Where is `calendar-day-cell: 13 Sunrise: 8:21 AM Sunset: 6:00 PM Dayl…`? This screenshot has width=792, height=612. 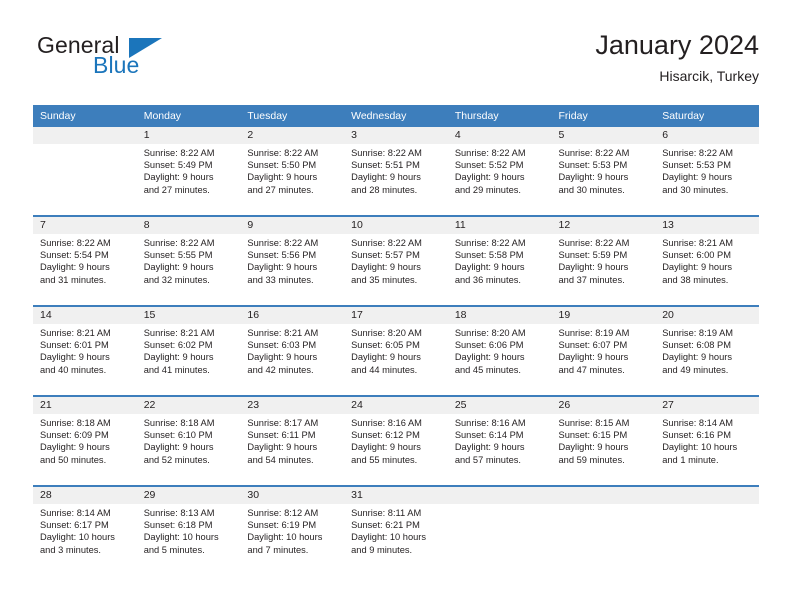
calendar-day-cell: 13 Sunrise: 8:21 AM Sunset: 6:00 PM Dayl… is located at coordinates (707, 260).